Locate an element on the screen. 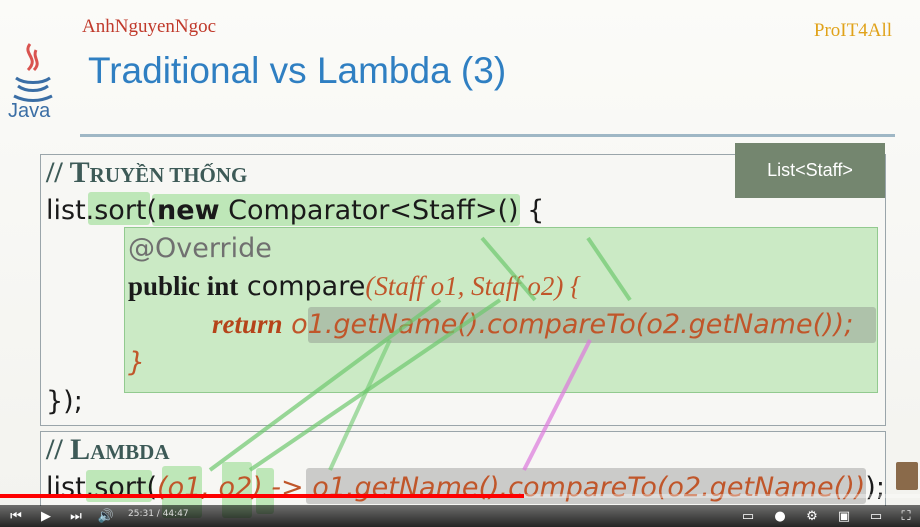 This screenshot has height=527, width=920. code-line-2: @Override is located at coordinates (200, 248).